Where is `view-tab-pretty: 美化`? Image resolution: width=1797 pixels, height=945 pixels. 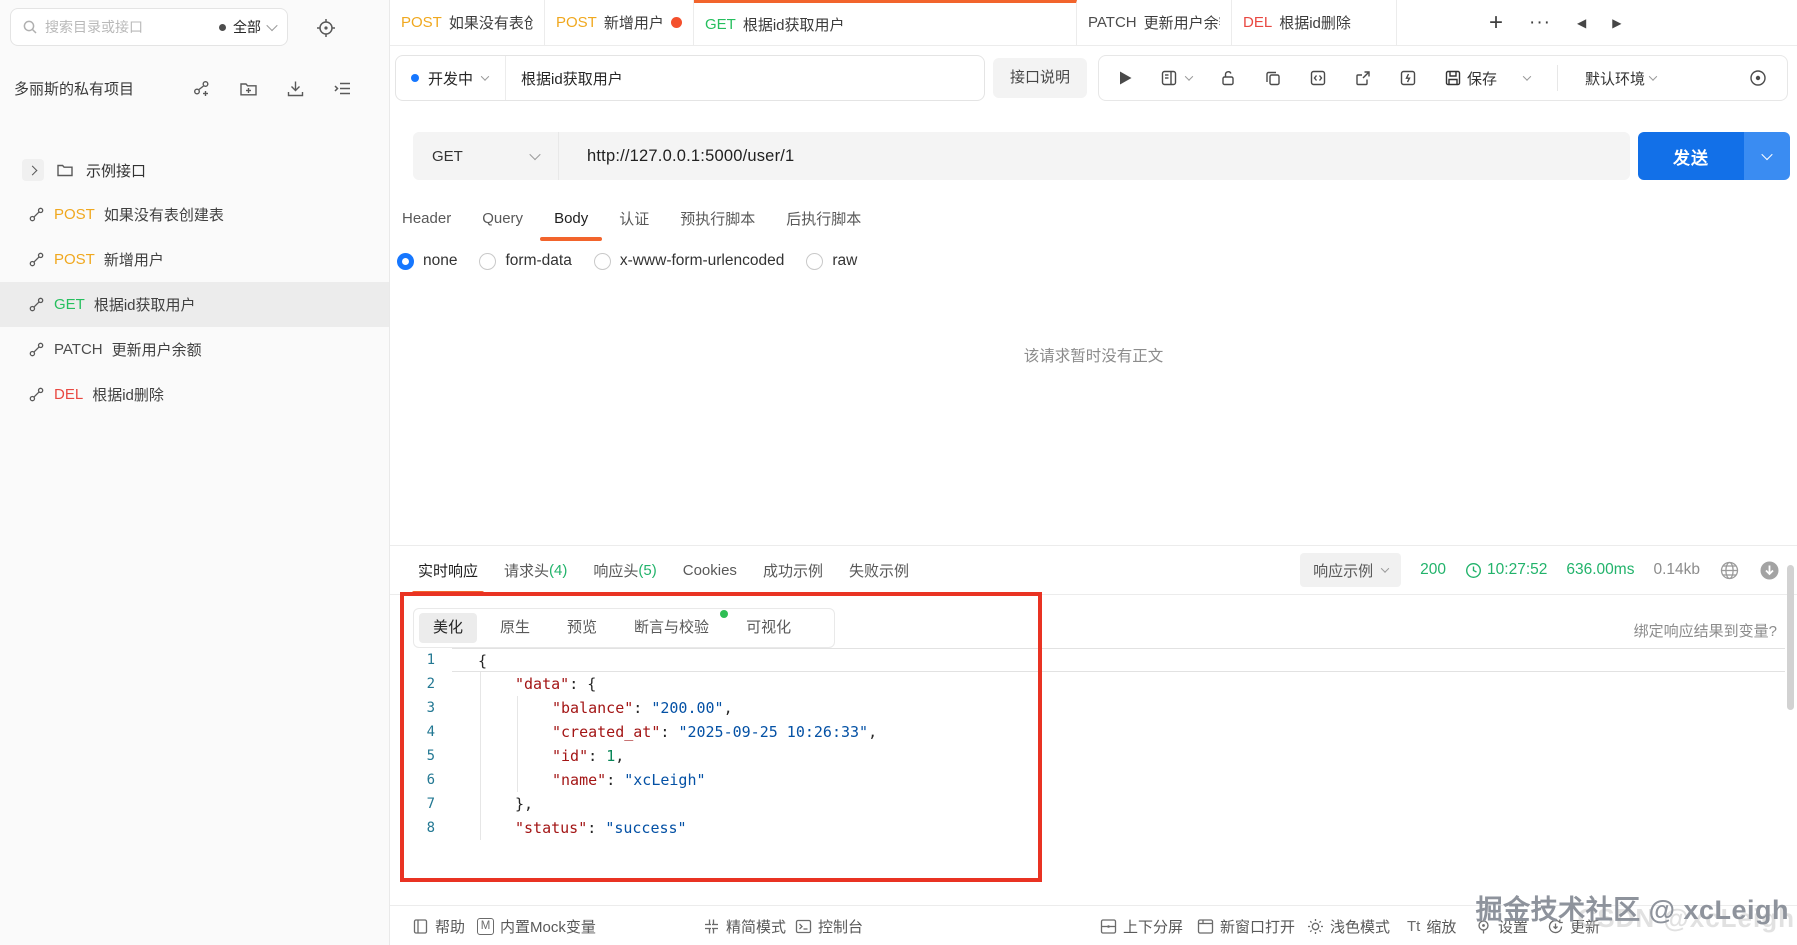
view-tab-pretty: 美化 is located at coordinates (448, 628).